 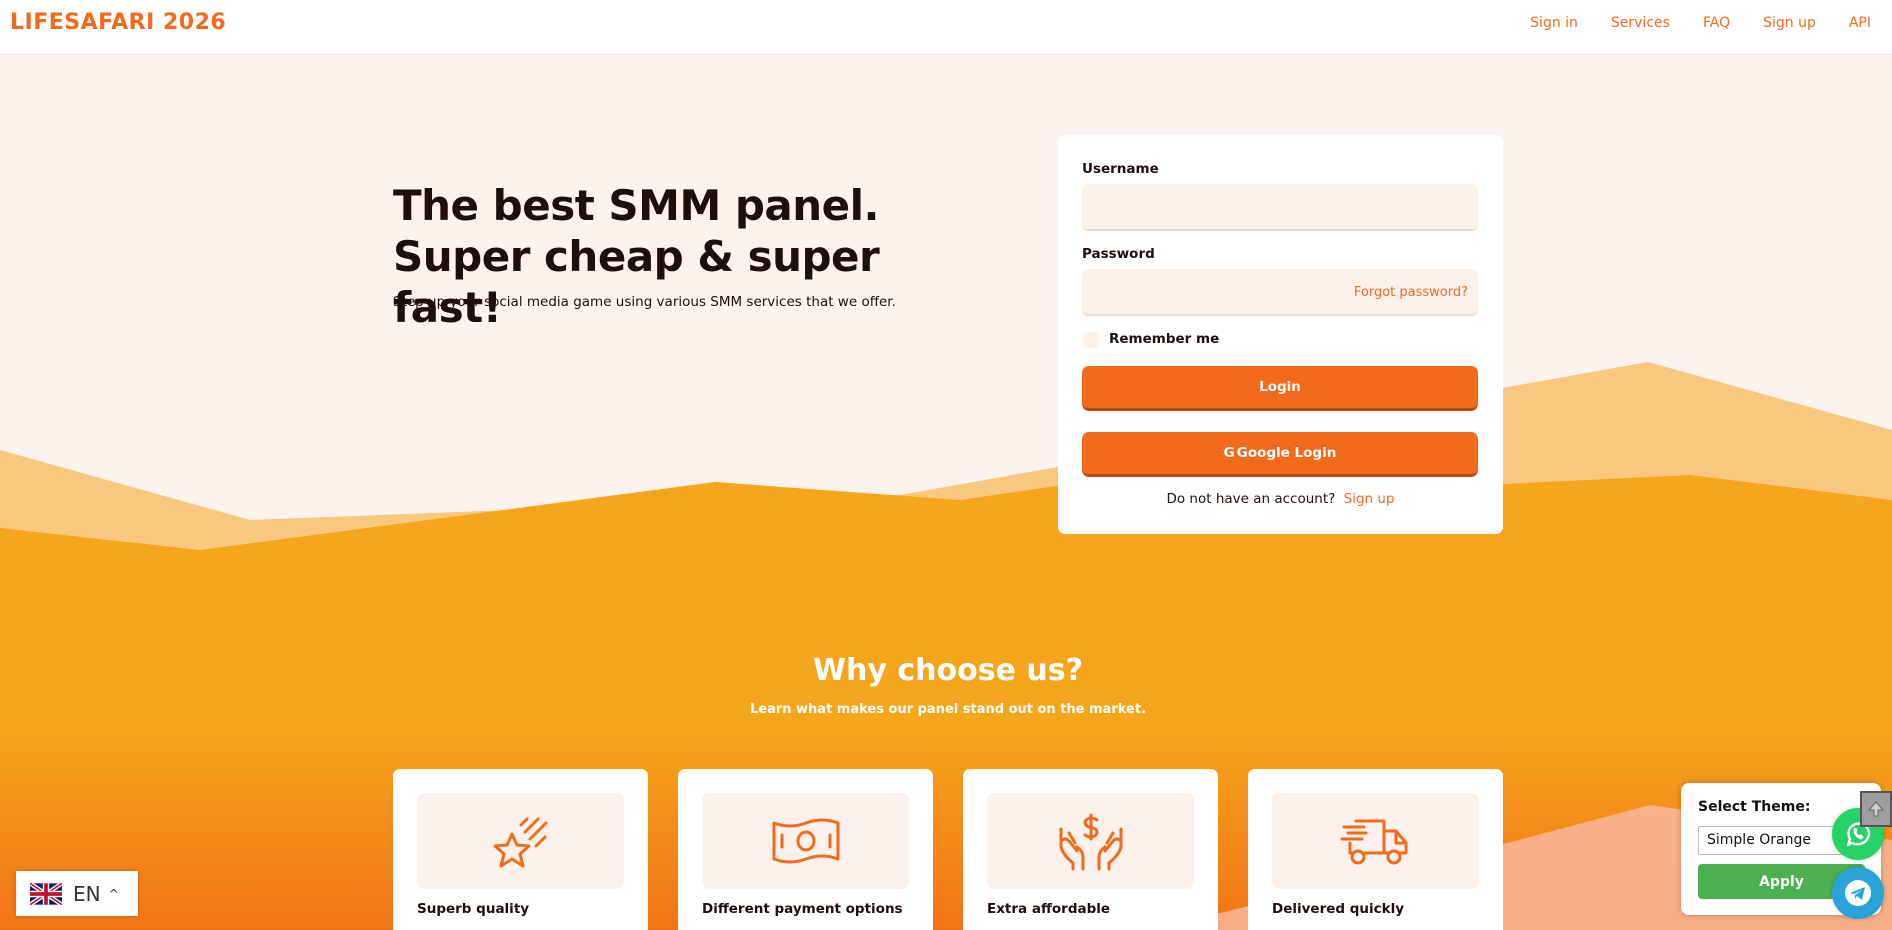 I want to click on feature-label-quality: Superb quality, so click(x=473, y=909).